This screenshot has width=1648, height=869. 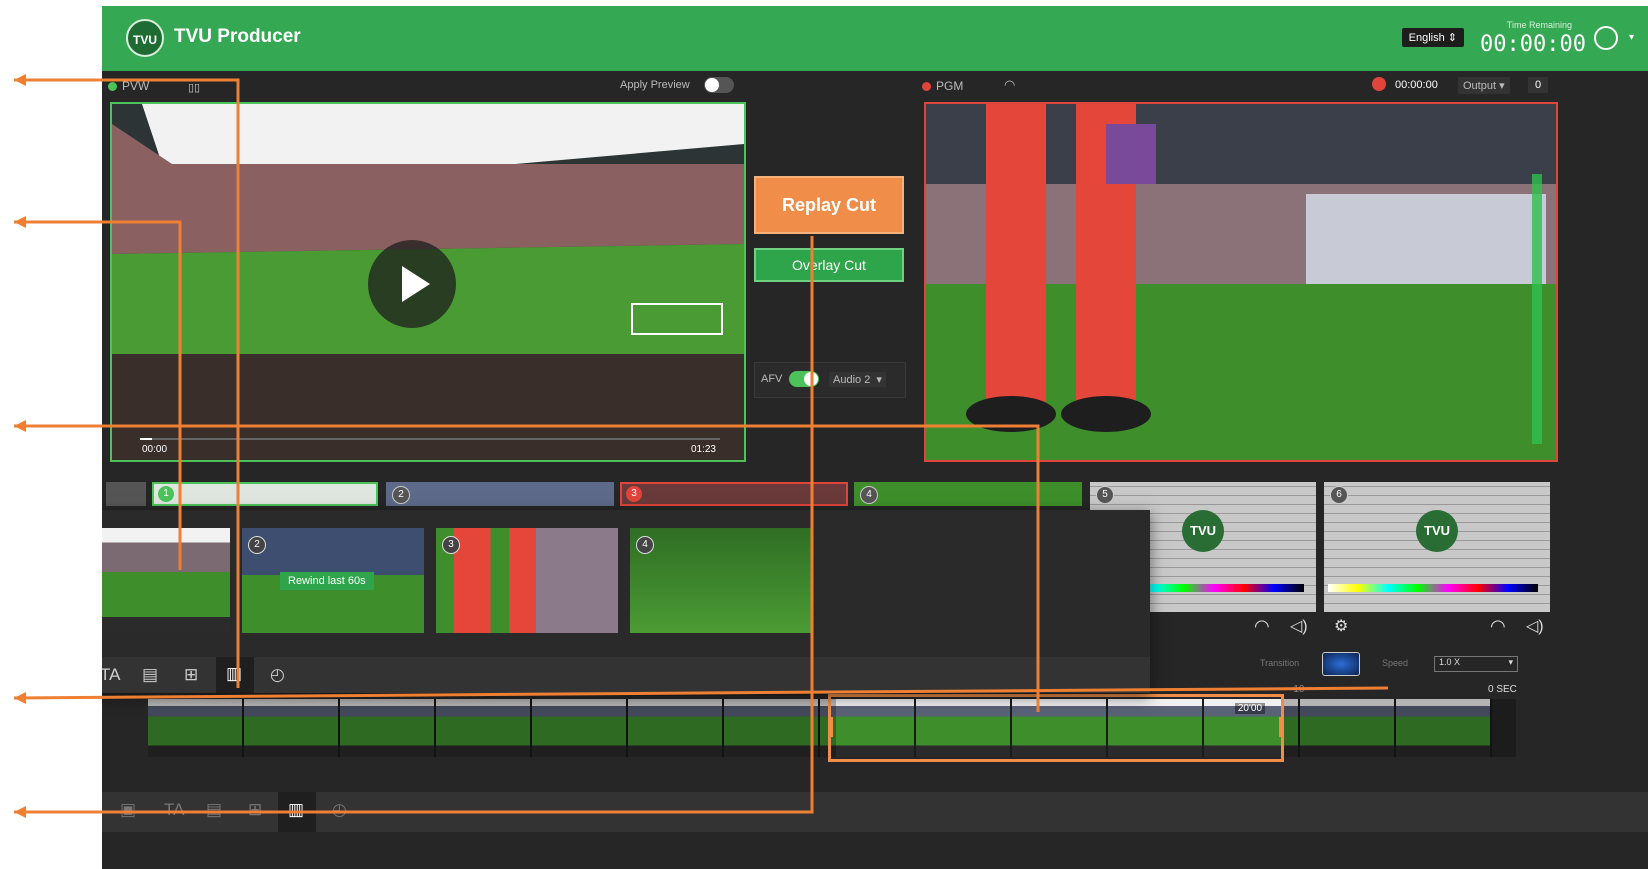 I want to click on rewind-label: Rewind last 60s, so click(x=327, y=581).